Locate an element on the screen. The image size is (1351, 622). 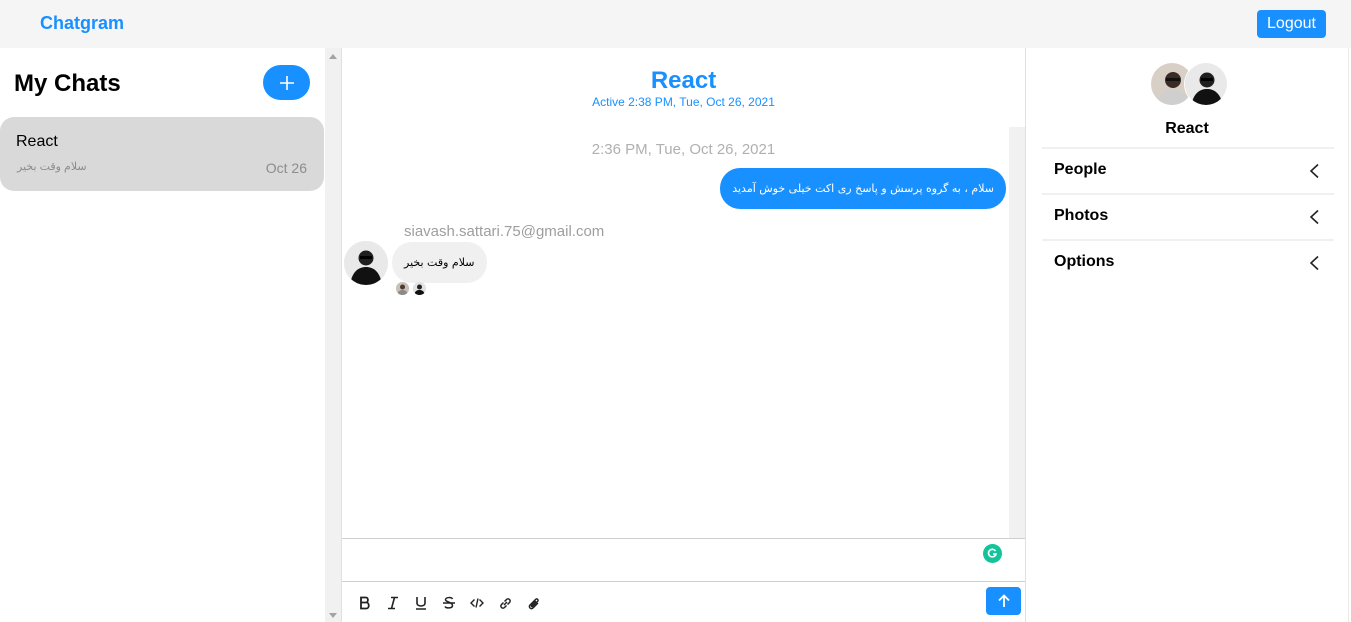
feed-title: React is located at coordinates (683, 80).